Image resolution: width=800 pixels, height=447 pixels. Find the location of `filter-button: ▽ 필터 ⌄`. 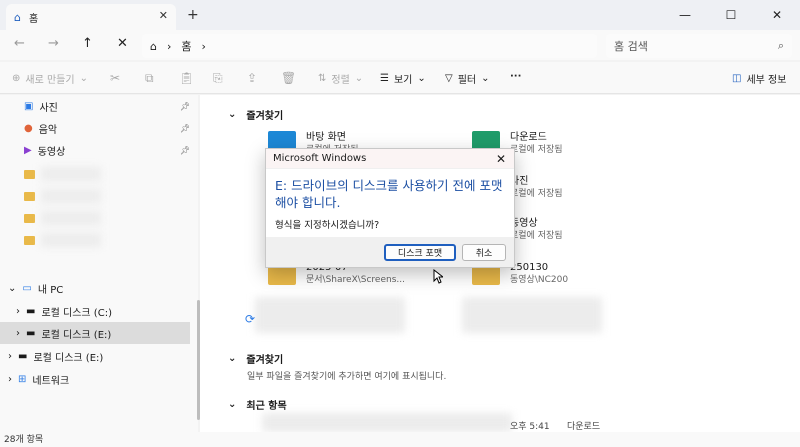

filter-button: ▽ 필터 ⌄ is located at coordinates (467, 78).